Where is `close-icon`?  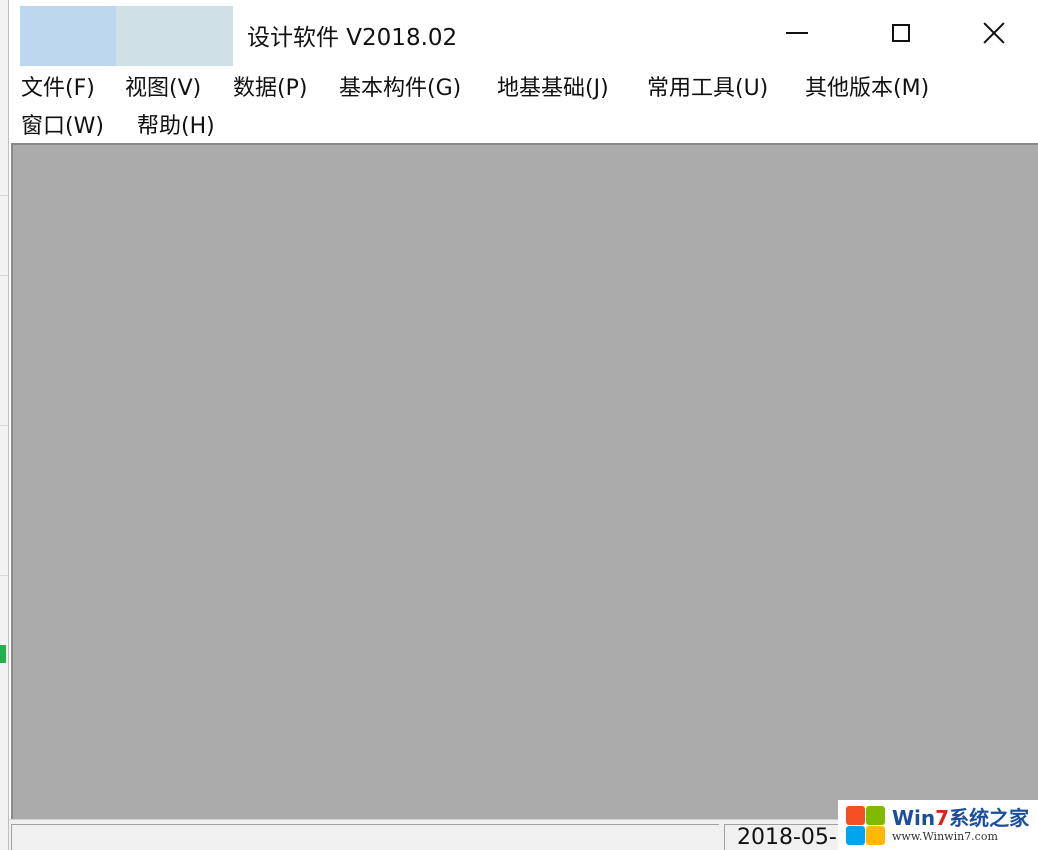 close-icon is located at coordinates (994, 33).